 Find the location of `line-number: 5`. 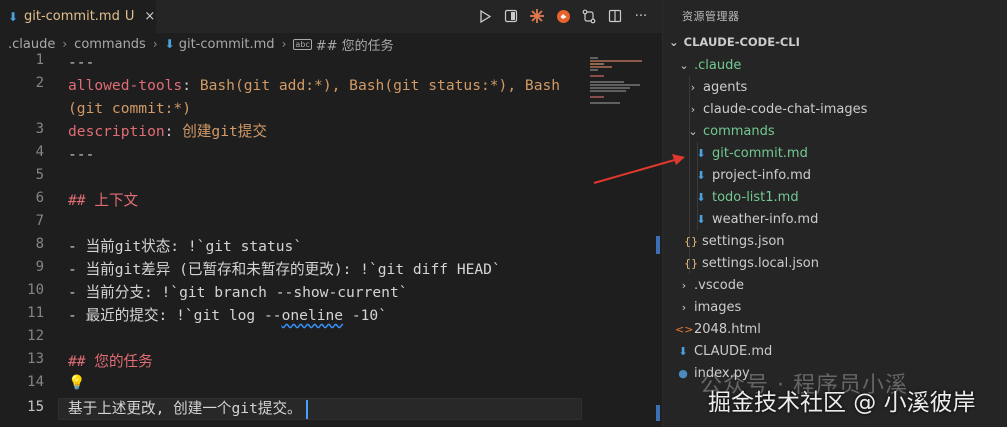

line-number: 5 is located at coordinates (39, 175).